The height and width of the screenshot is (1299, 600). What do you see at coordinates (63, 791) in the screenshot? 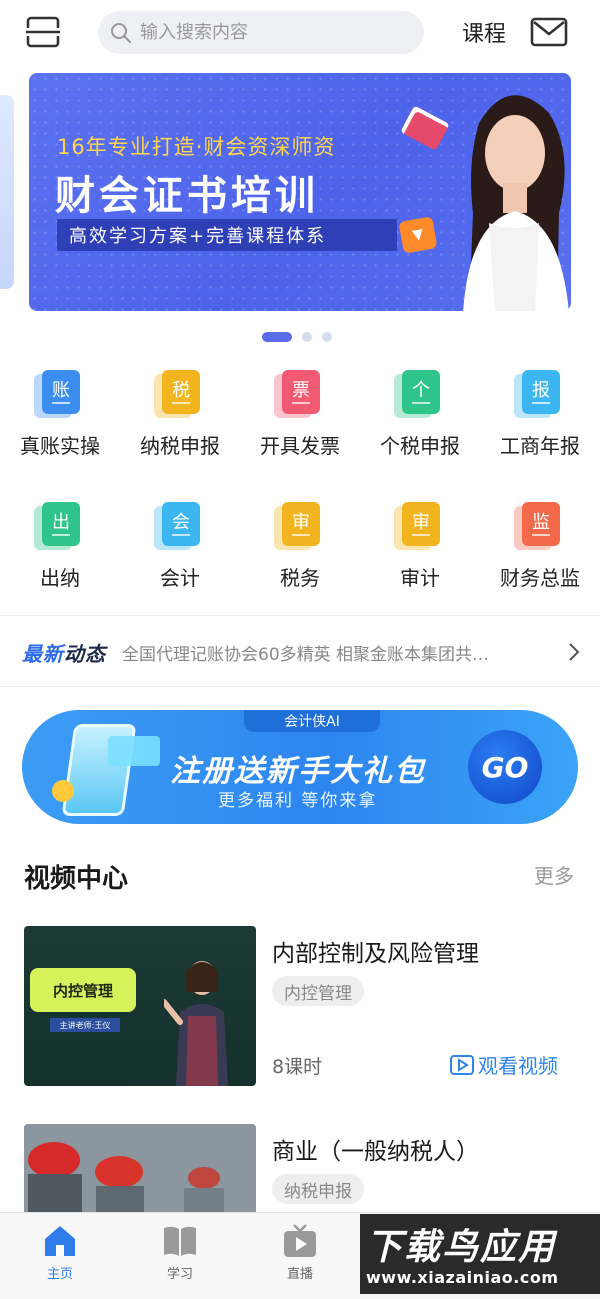
I see `coin-illustration` at bounding box center [63, 791].